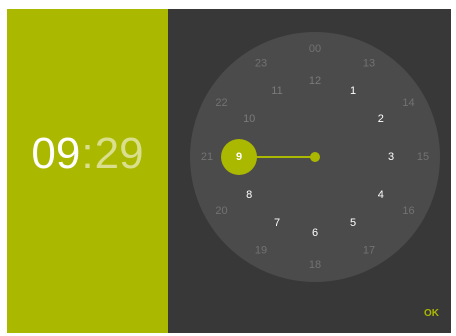 Image resolution: width=456 pixels, height=336 pixels. What do you see at coordinates (369, 64) in the screenshot?
I see `outer-hour-13: 13` at bounding box center [369, 64].